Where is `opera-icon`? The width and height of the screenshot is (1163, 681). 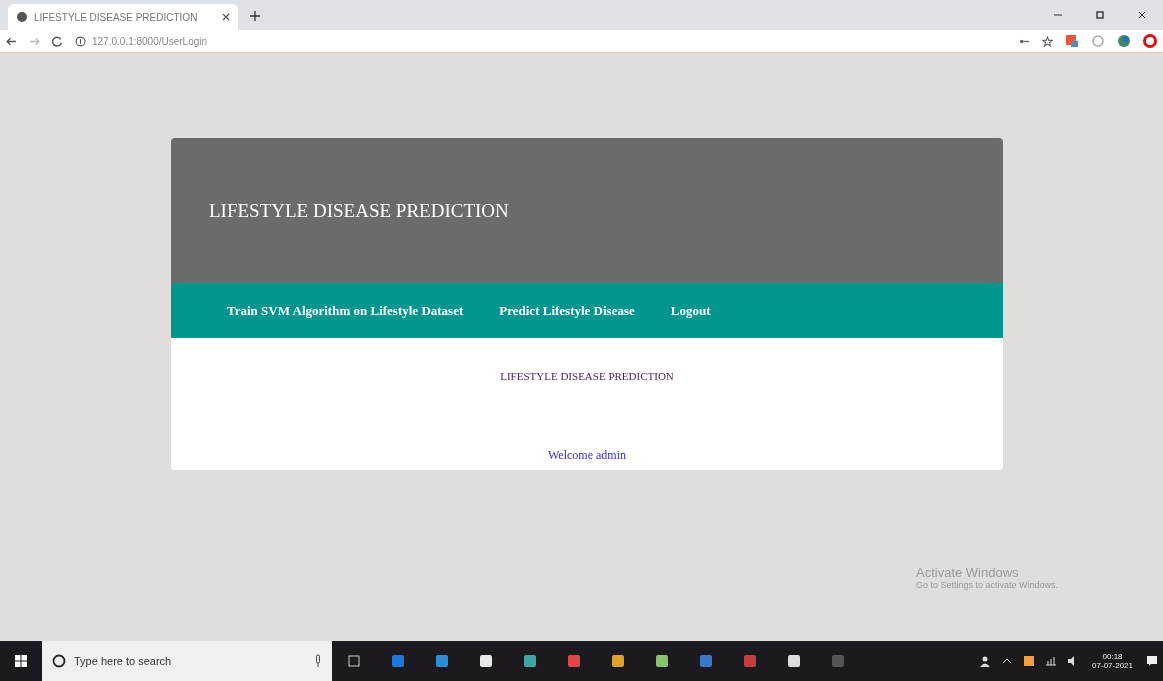
opera-icon is located at coordinates (1150, 41).